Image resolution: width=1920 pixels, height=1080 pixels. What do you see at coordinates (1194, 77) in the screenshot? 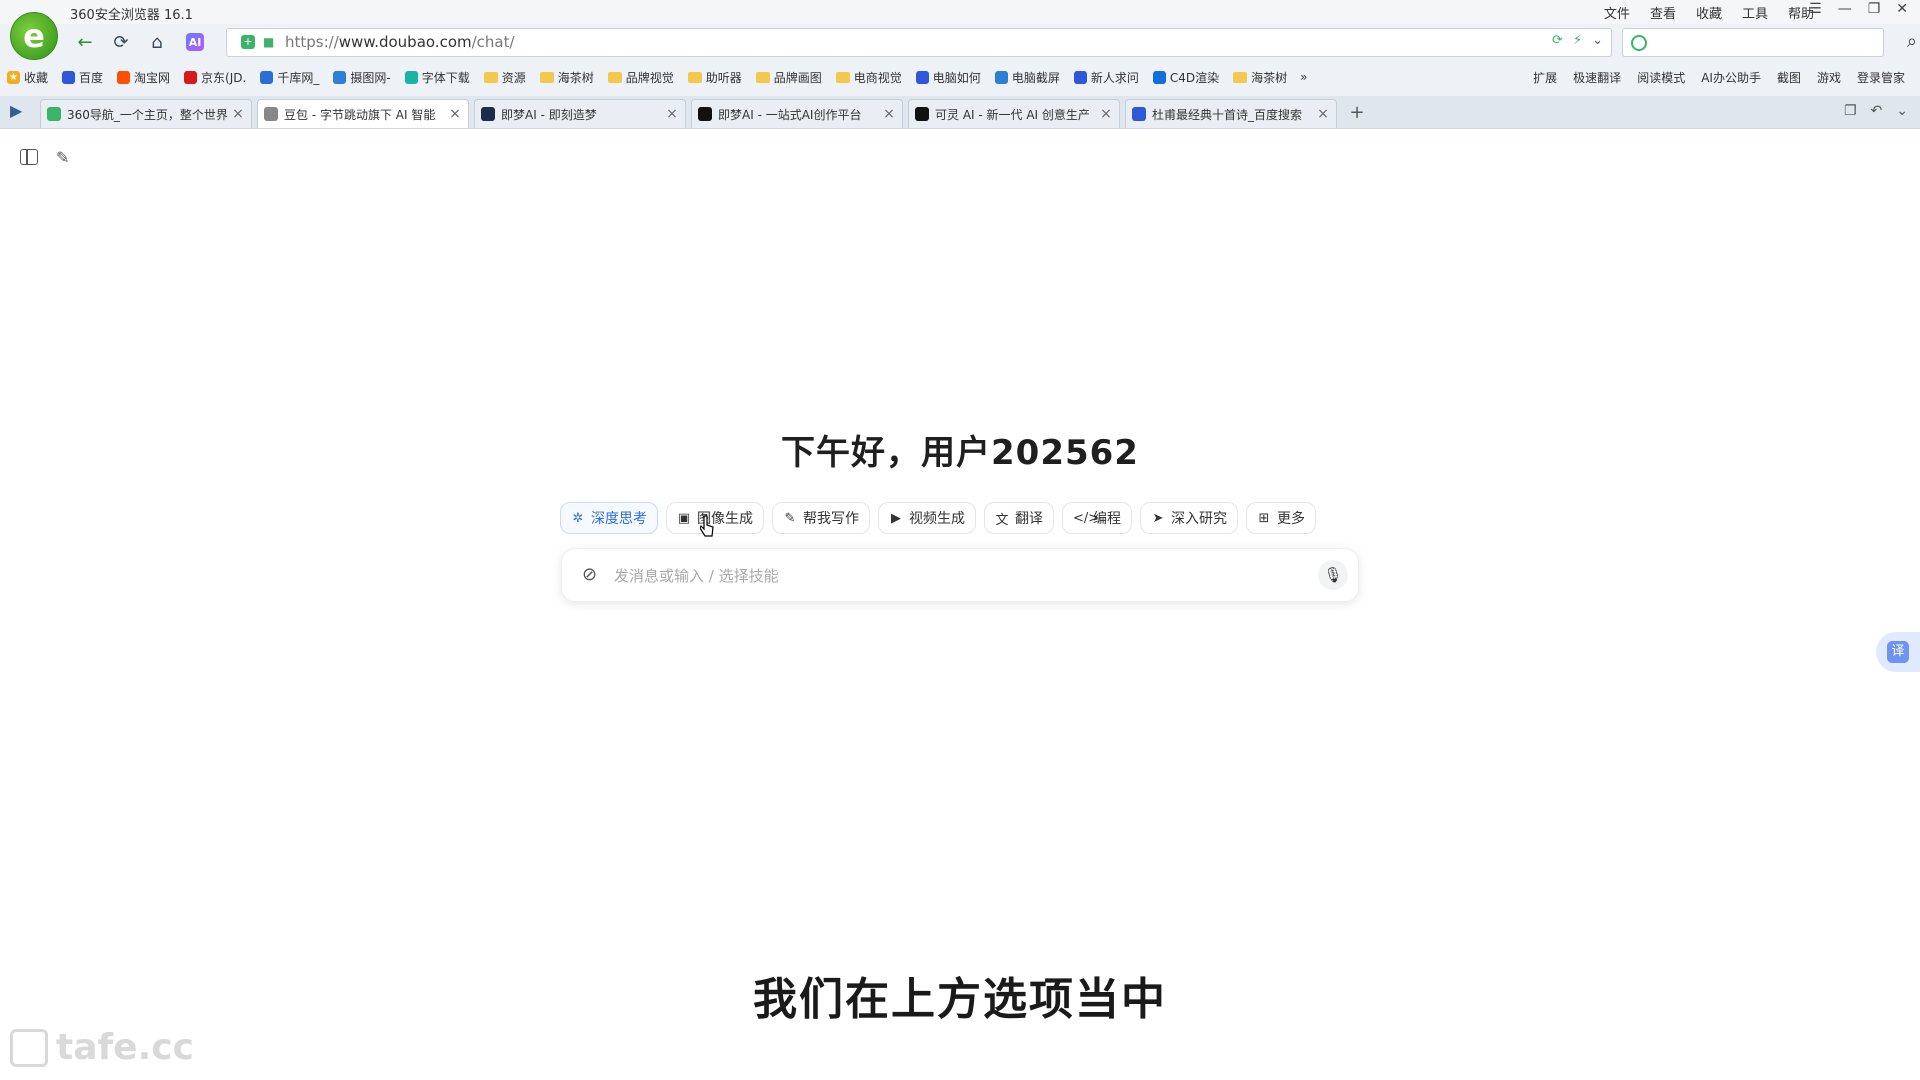
I see `bookmark-label: C4D渲染` at bounding box center [1194, 77].